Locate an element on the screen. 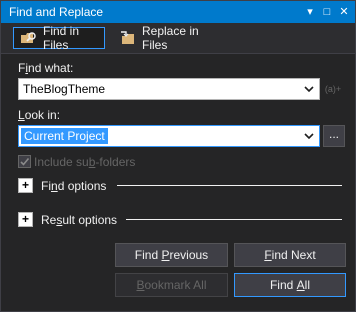  maximize-icon: □ is located at coordinates (327, 12).